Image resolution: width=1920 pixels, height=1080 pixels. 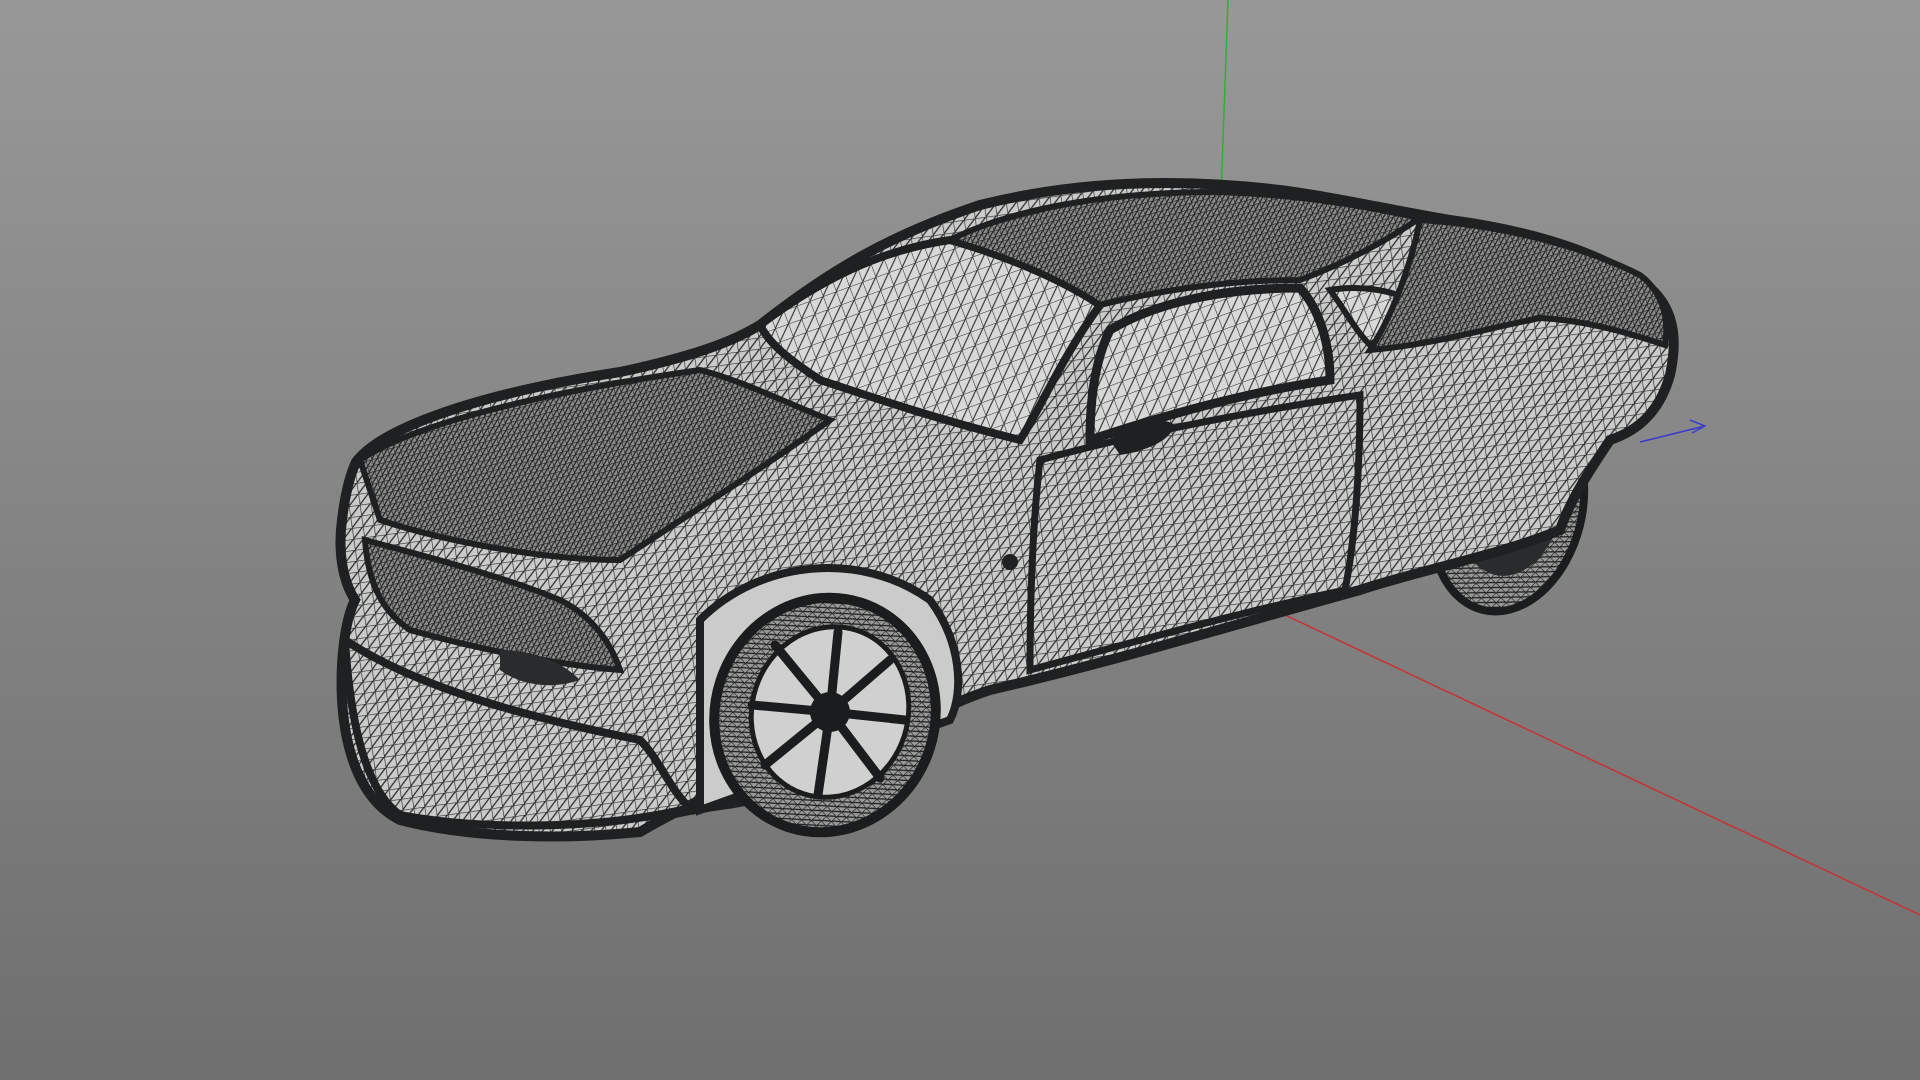 What do you see at coordinates (1673, 431) in the screenshot?
I see `z-axis-line` at bounding box center [1673, 431].